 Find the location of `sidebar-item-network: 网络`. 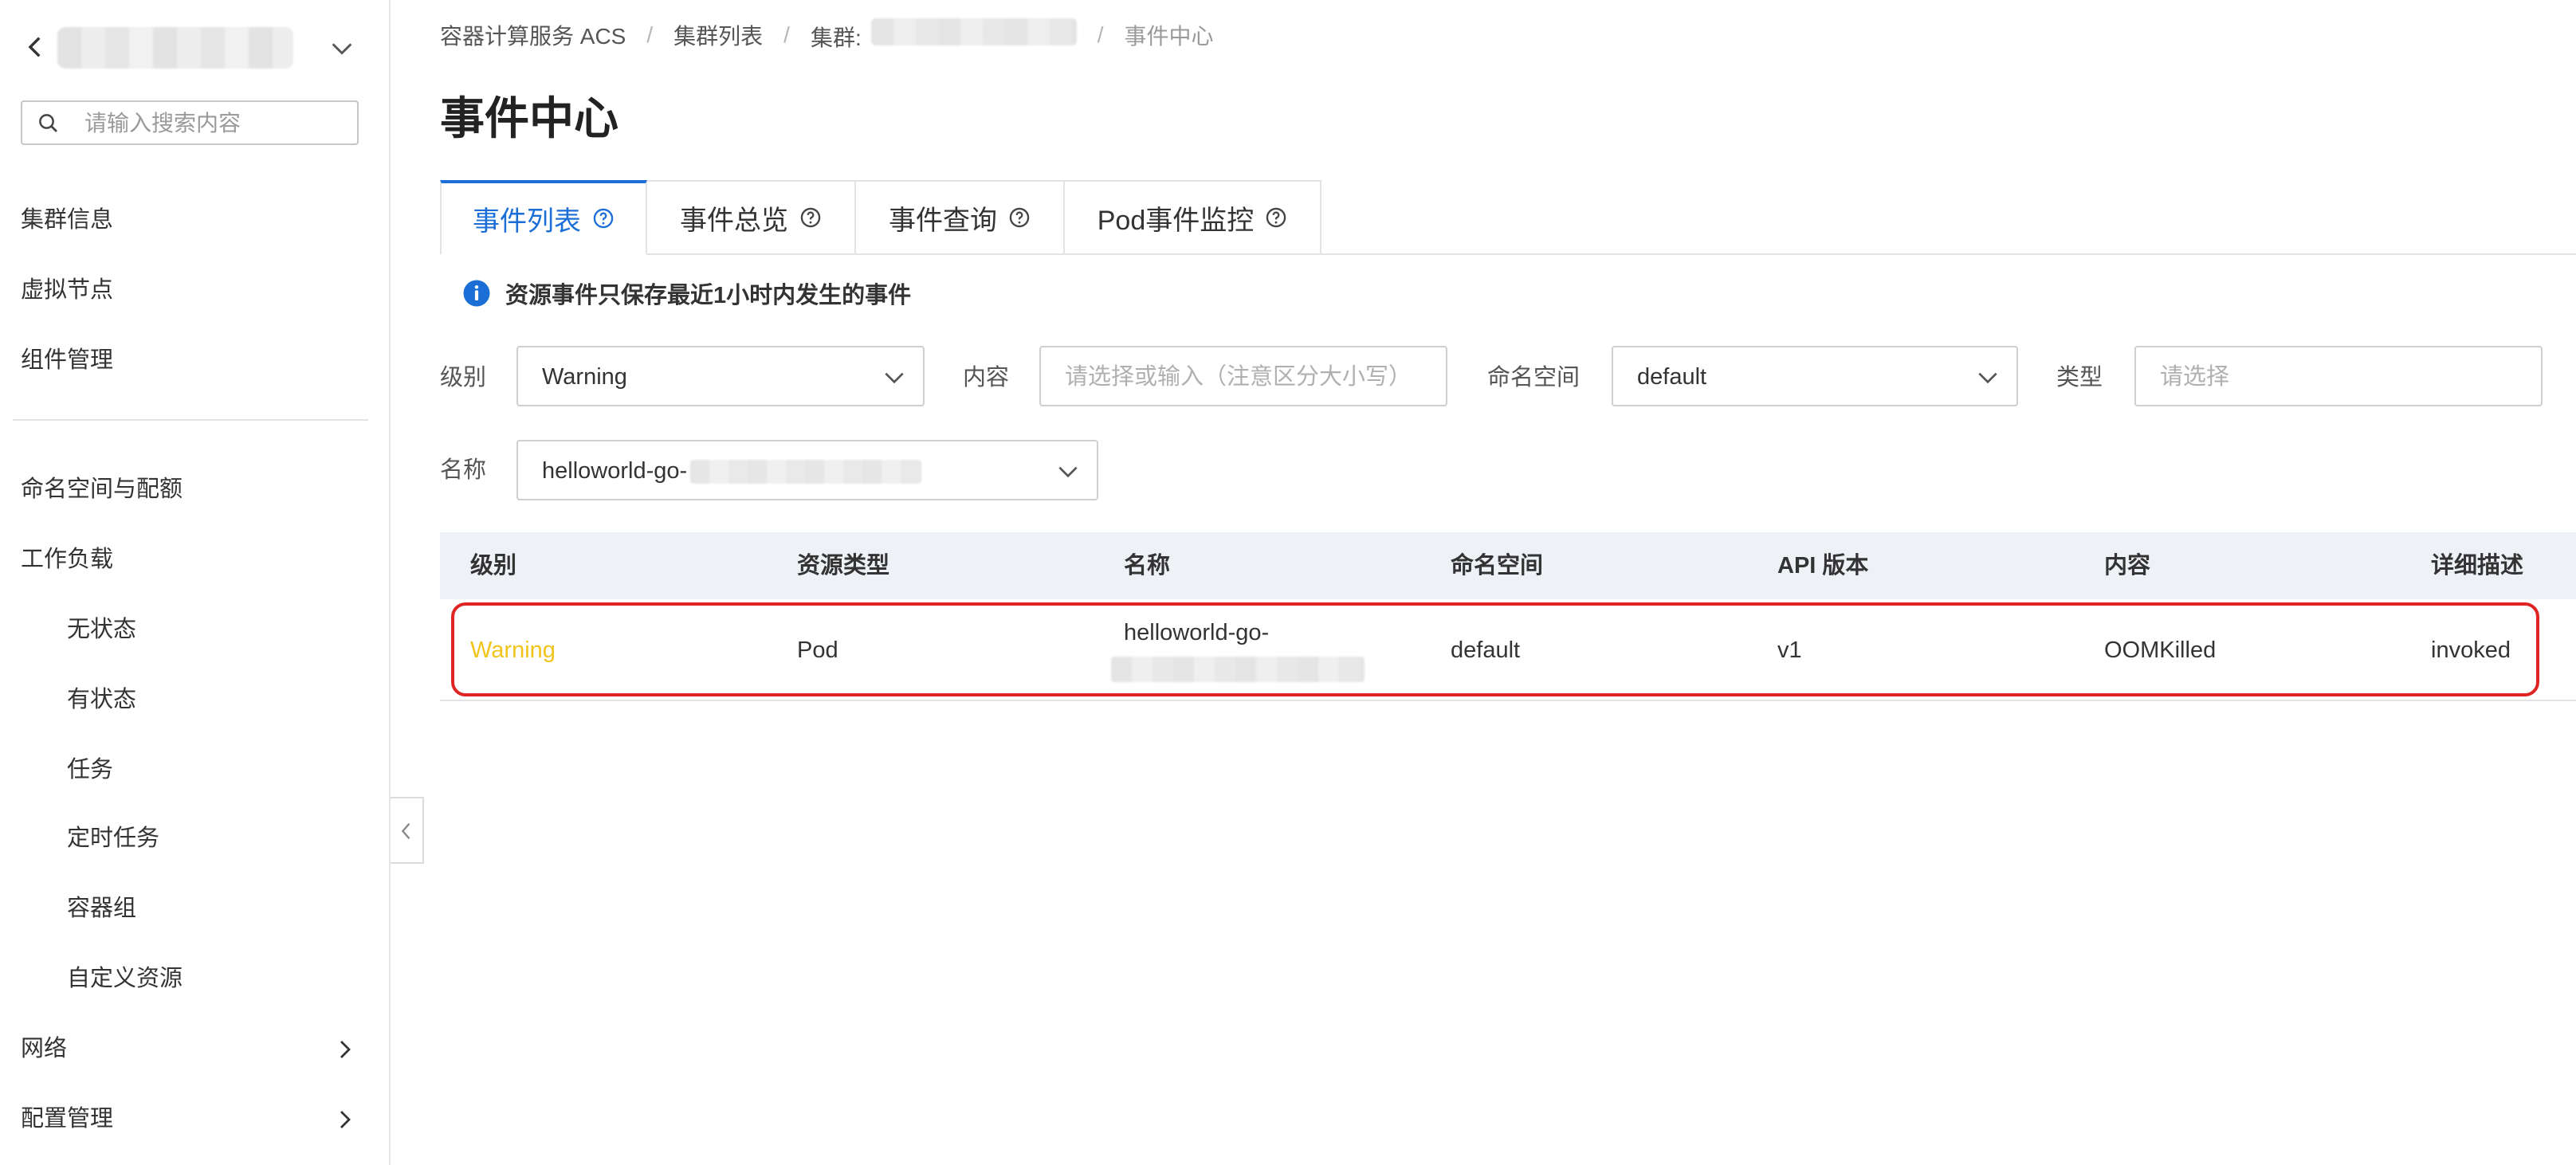

sidebar-item-network: 网络 is located at coordinates (44, 1049).